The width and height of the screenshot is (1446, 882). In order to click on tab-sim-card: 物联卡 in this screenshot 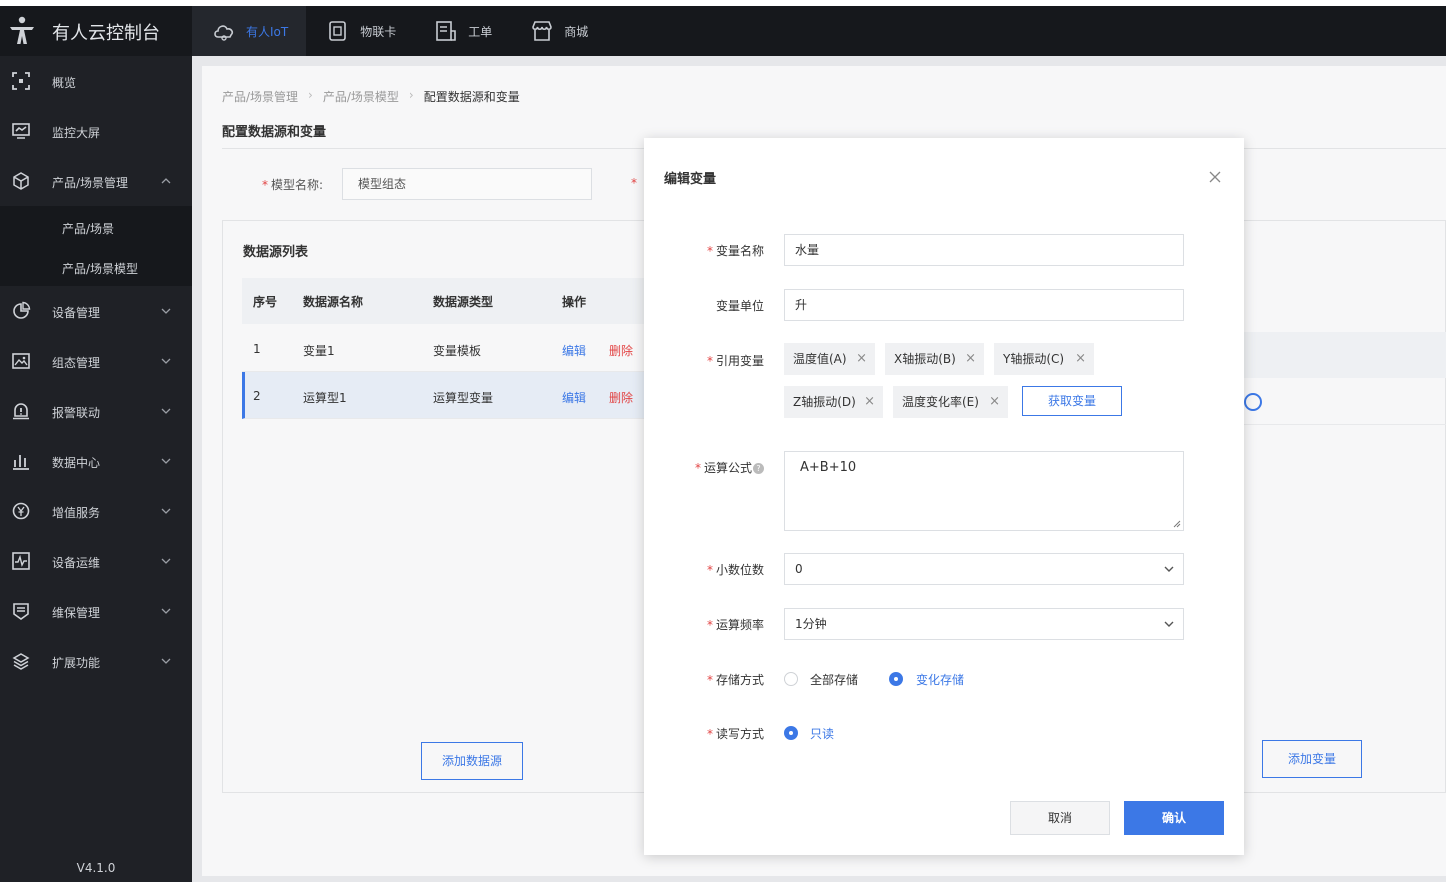, I will do `click(360, 31)`.